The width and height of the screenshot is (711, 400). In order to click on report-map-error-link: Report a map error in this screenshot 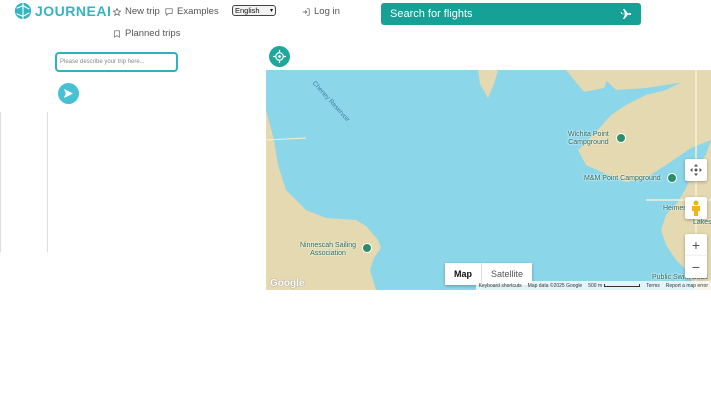, I will do `click(687, 286)`.